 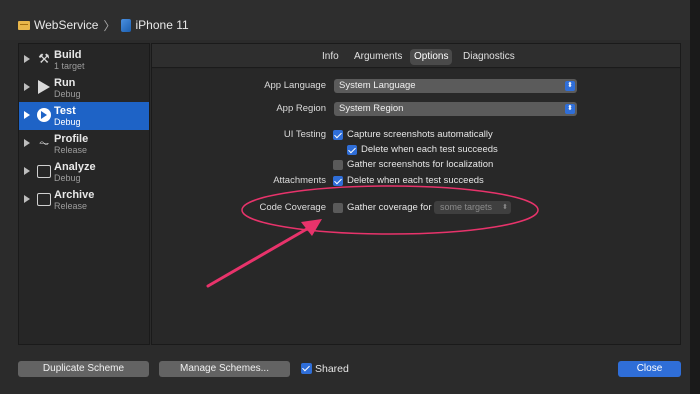 What do you see at coordinates (69, 66) in the screenshot?
I see `sidebar-item-sublabel: 1 target` at bounding box center [69, 66].